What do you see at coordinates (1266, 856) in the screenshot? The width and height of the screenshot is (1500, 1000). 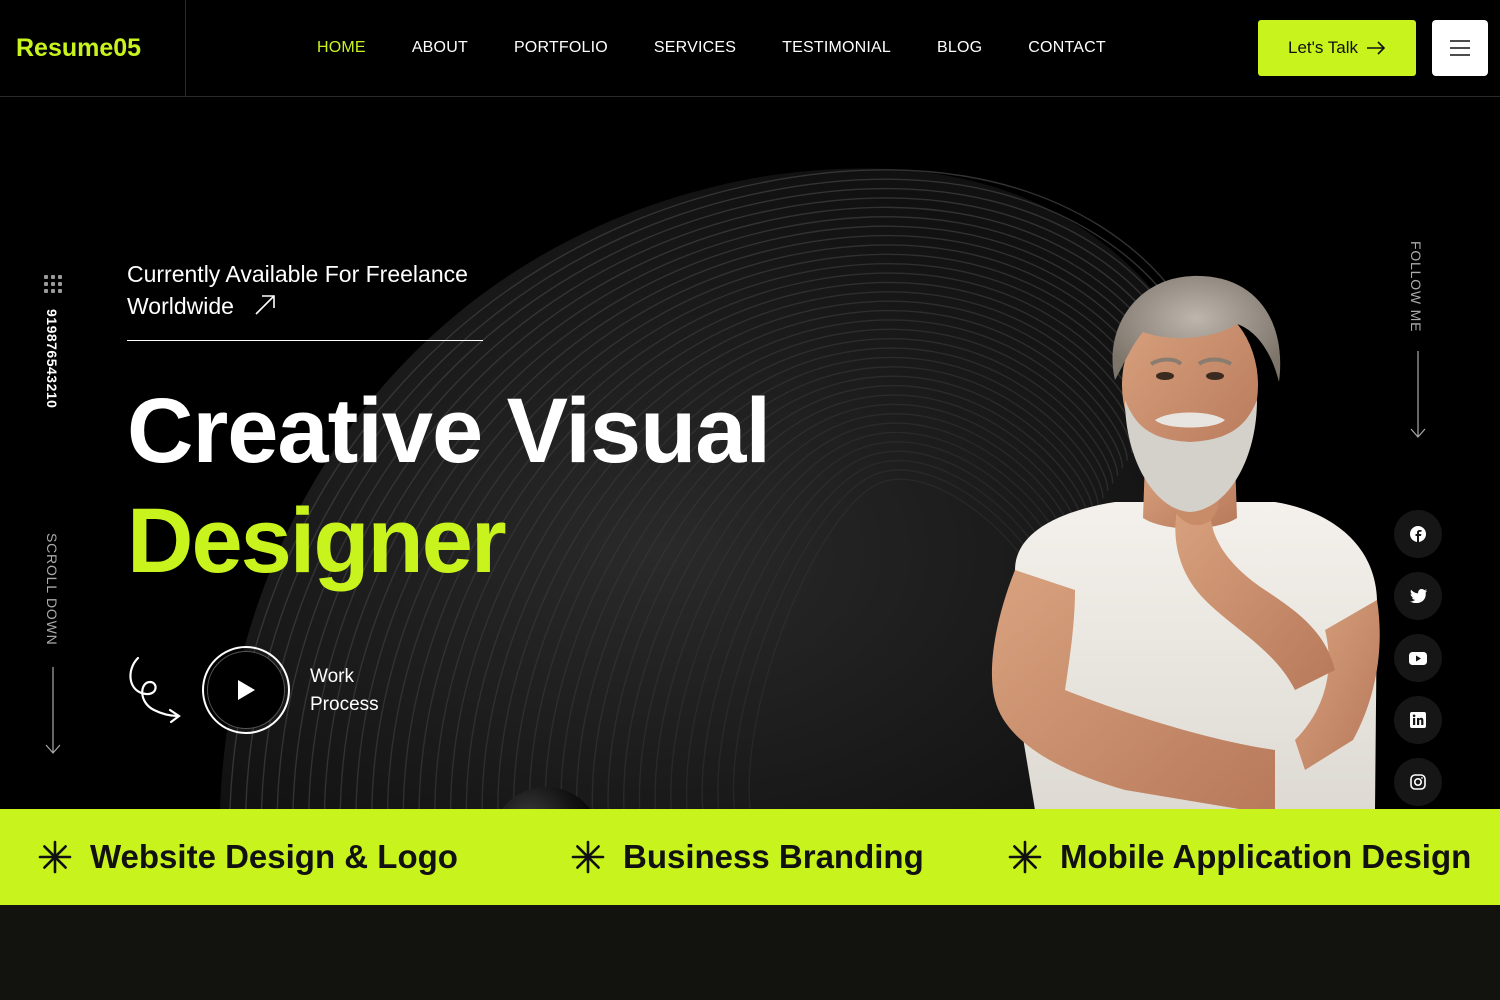 I see `marquee-item-label: Mobile Application Design` at bounding box center [1266, 856].